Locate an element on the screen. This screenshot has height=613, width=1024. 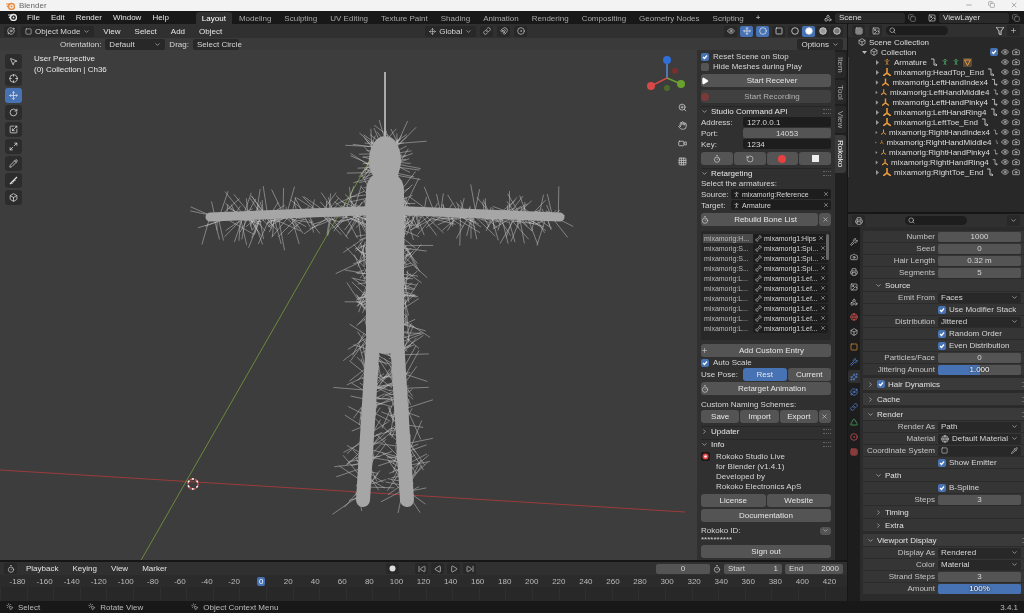
naming-scheme-button: Export is located at coordinates (798, 416).